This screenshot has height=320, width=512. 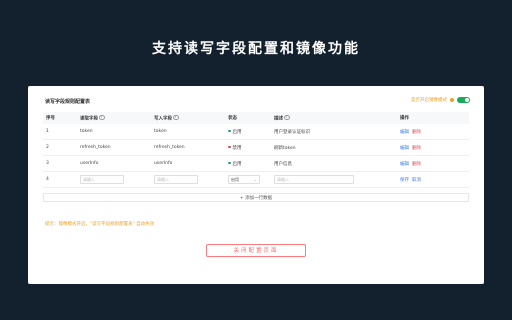 I want to click on table-row: 3 userInfo userInfo 启用 用户信息 编辑 删除, so click(x=256, y=163).